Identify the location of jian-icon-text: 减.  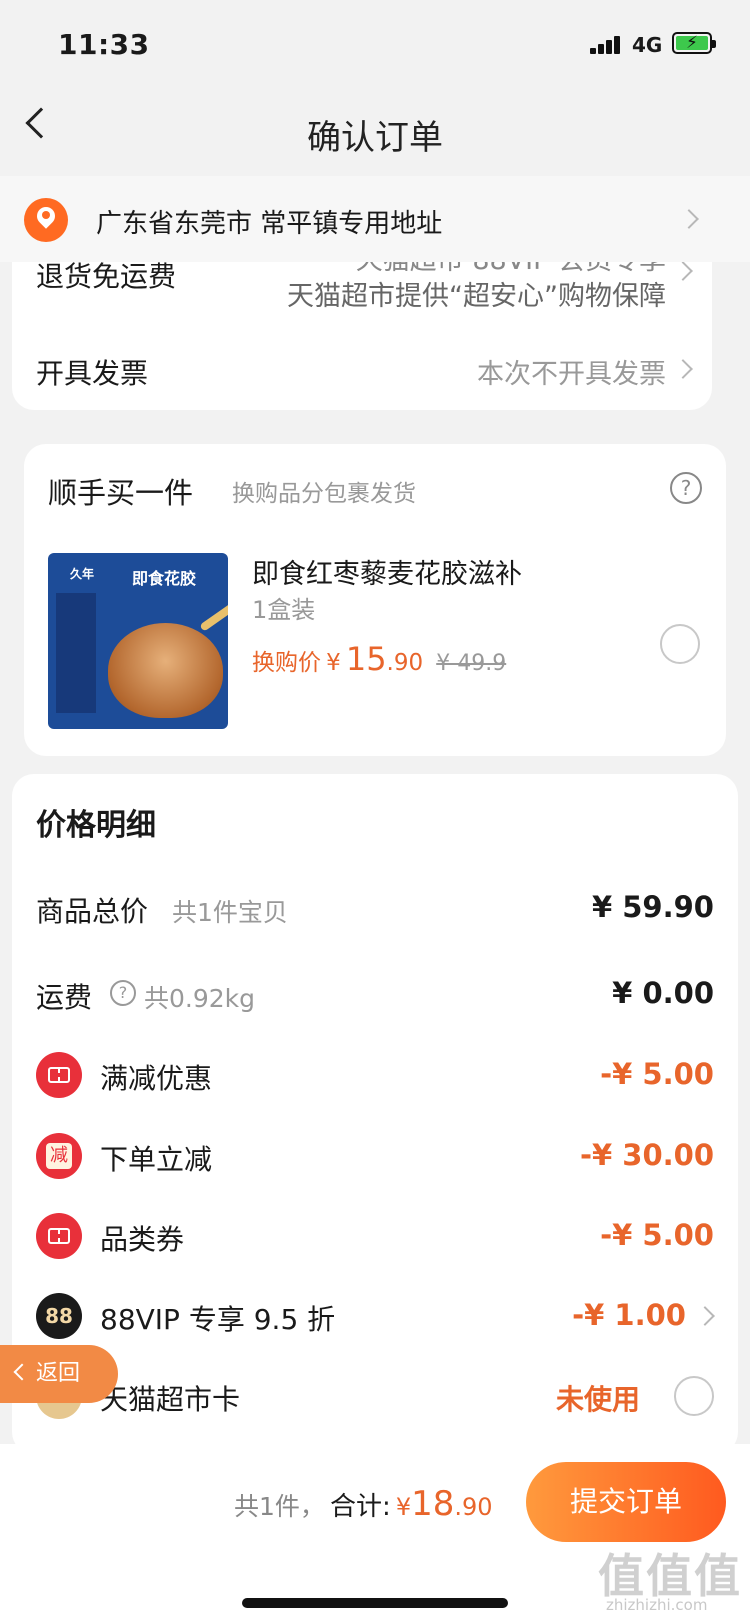
(59, 1155).